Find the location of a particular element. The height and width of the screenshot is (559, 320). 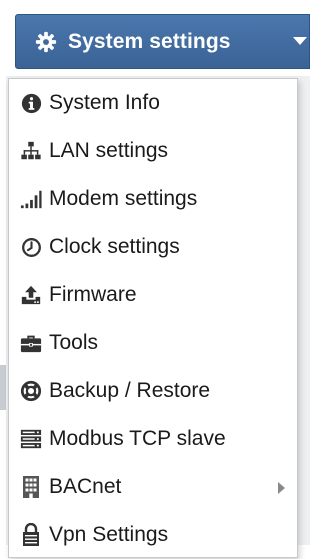

sidebar-edge-mark is located at coordinates (3, 387).